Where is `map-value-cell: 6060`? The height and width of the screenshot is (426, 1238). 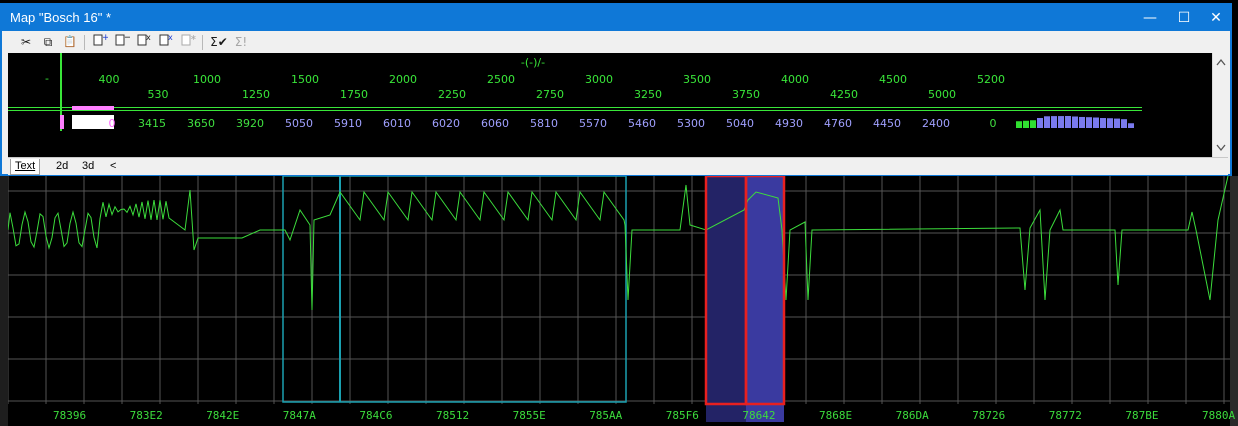 map-value-cell: 6060 is located at coordinates (495, 123).